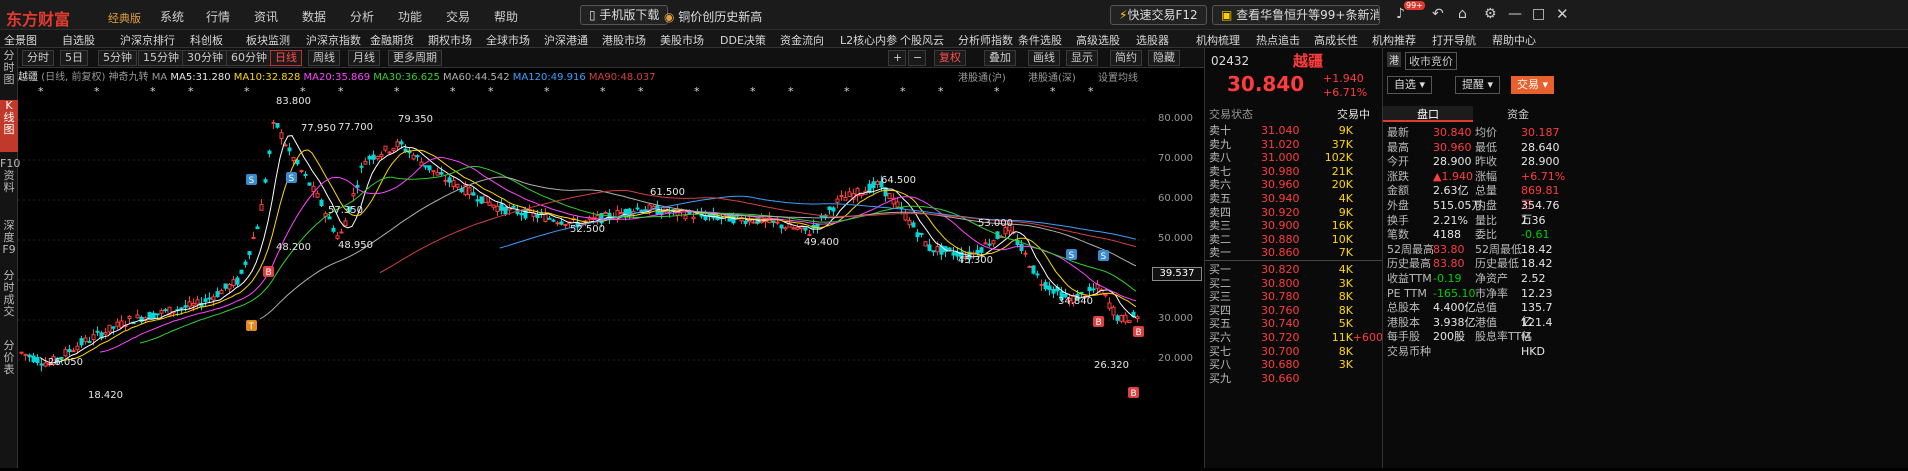  I want to click on period-30min: 30分钟, so click(205, 58).